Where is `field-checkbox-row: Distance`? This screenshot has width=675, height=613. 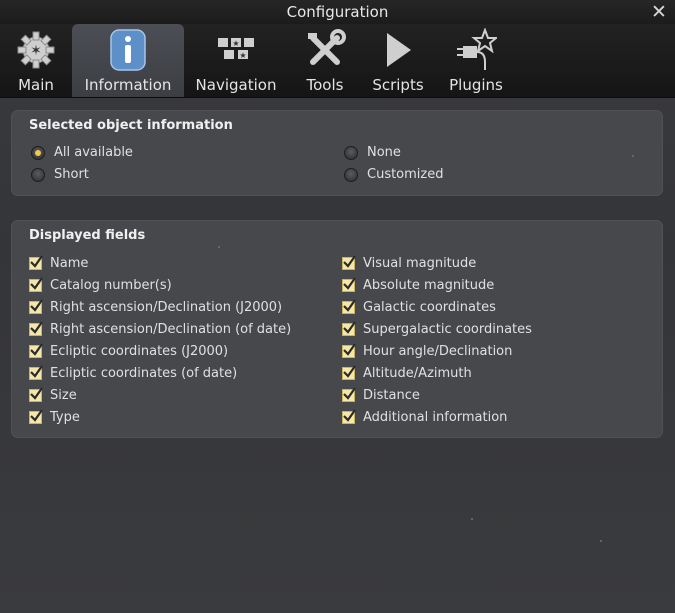 field-checkbox-row: Distance is located at coordinates (381, 395).